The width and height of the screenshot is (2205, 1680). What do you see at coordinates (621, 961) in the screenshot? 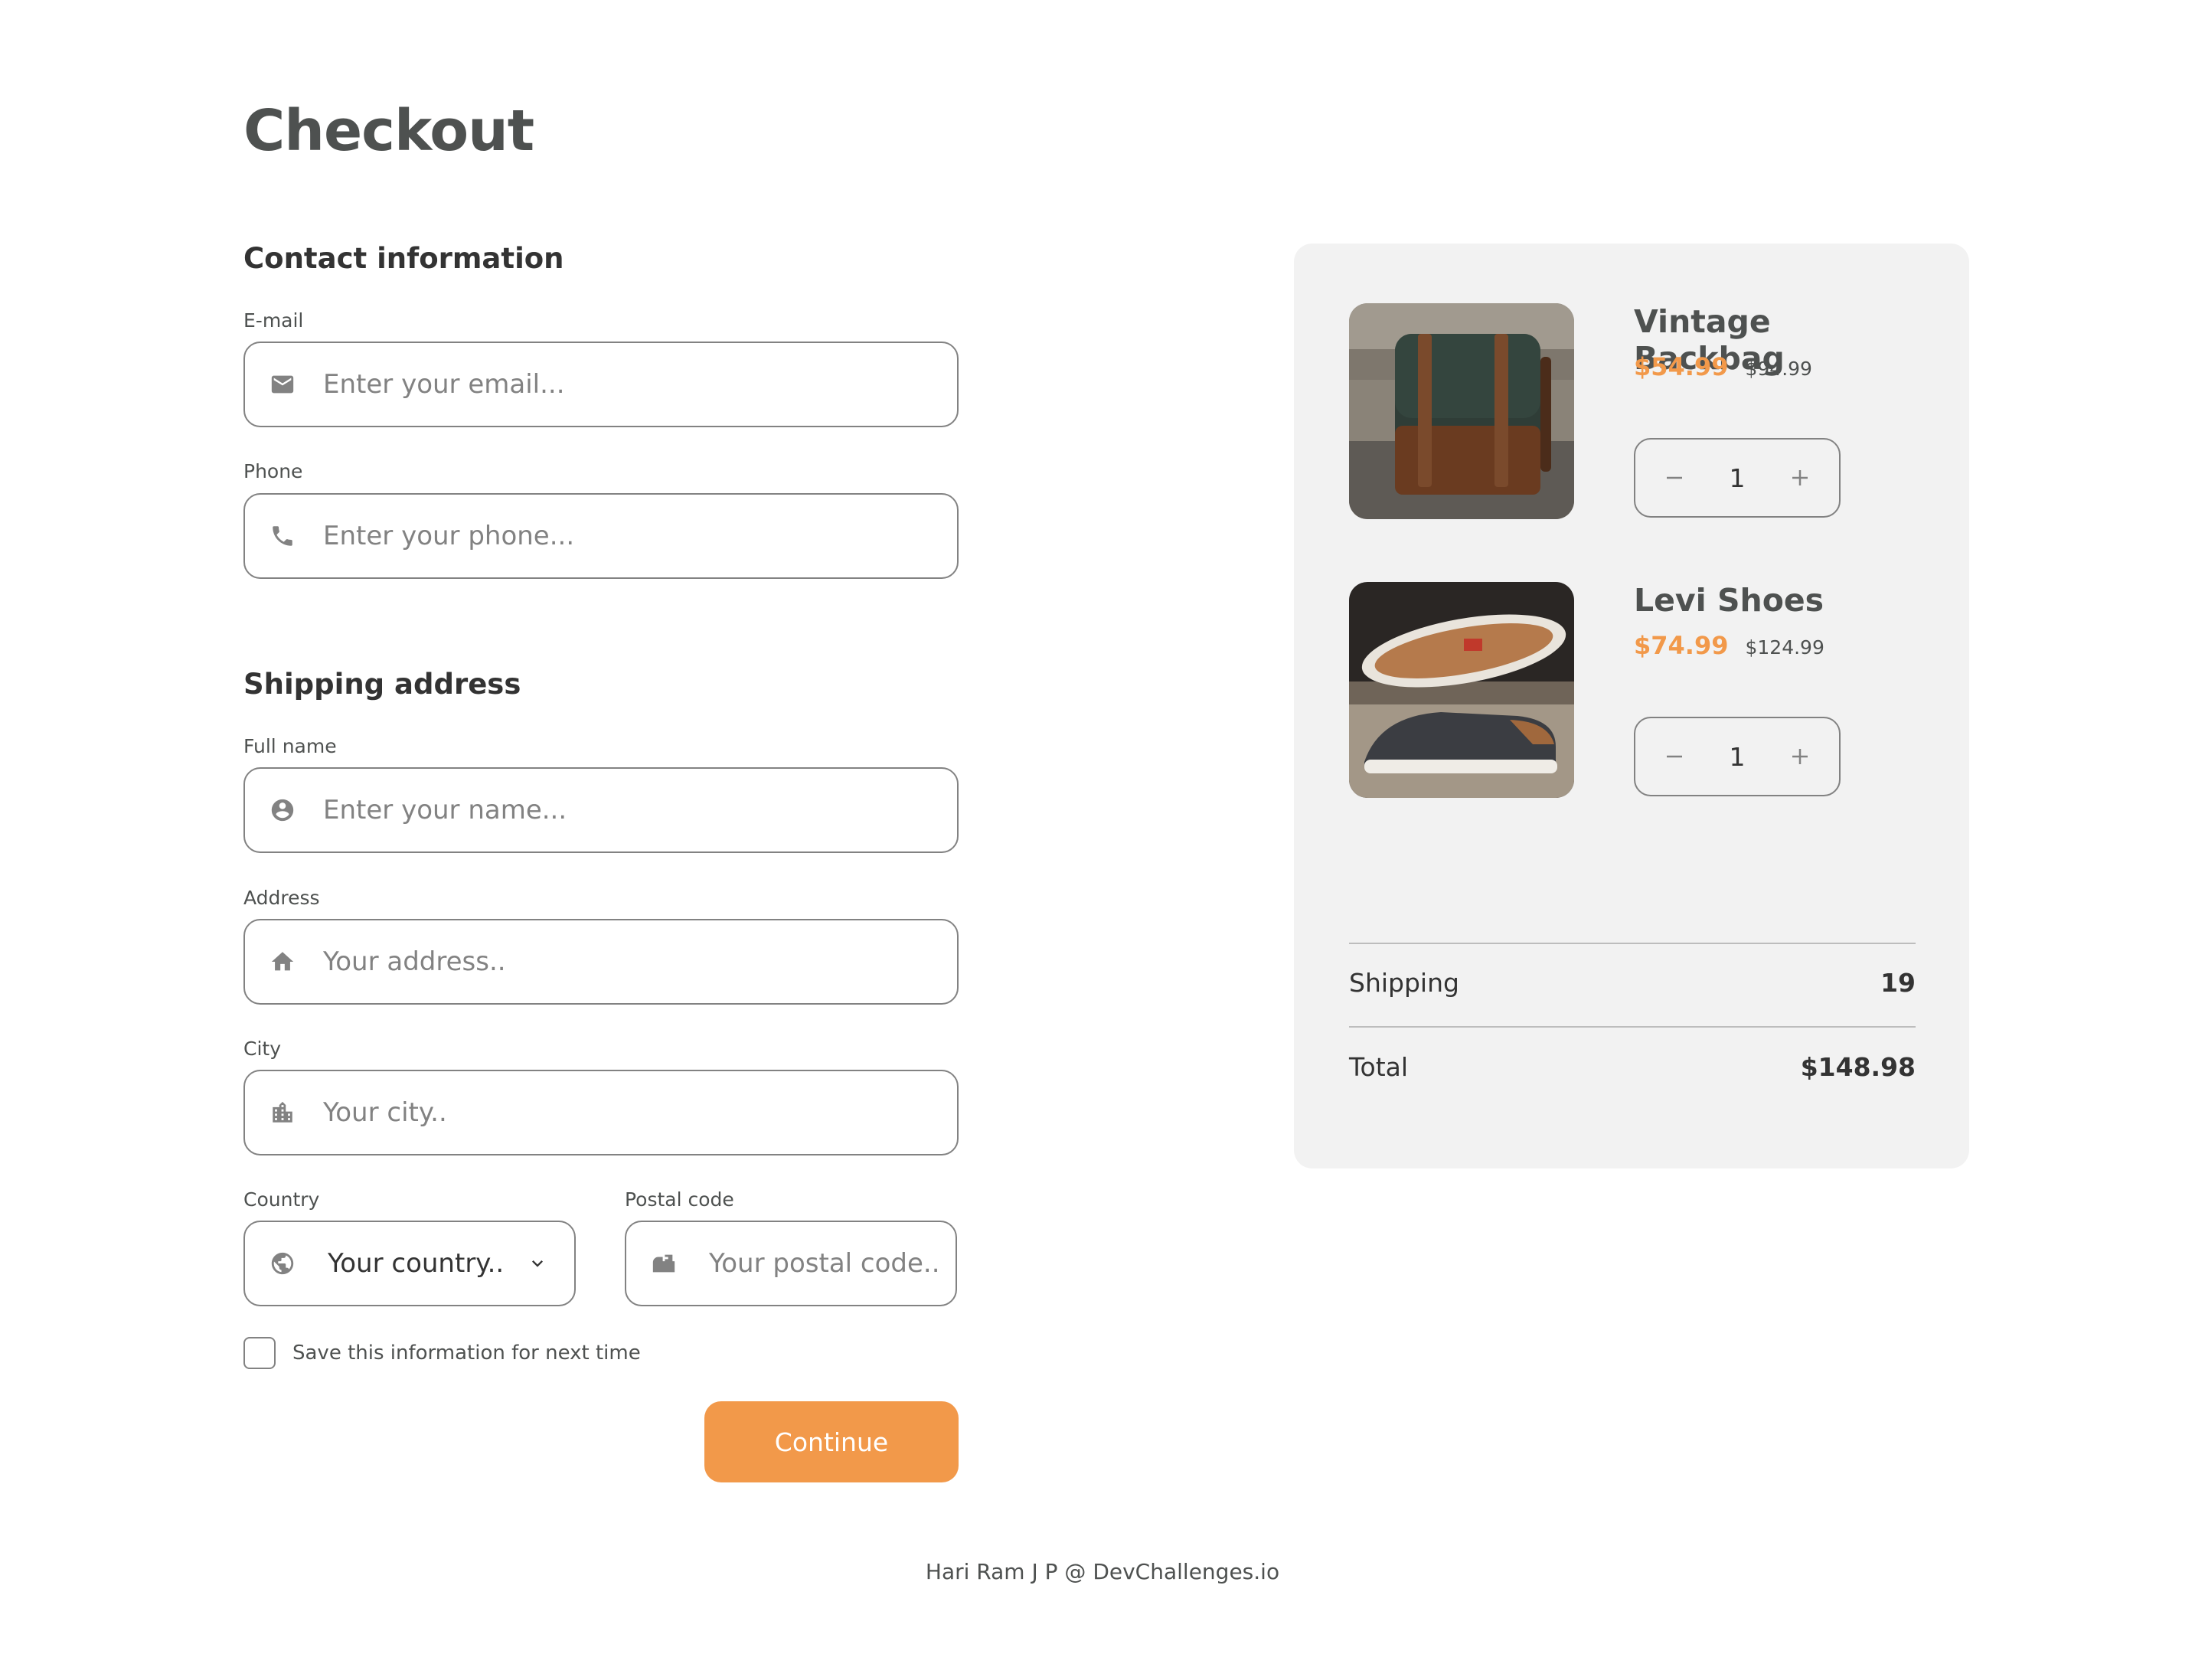
I see `address-input` at bounding box center [621, 961].